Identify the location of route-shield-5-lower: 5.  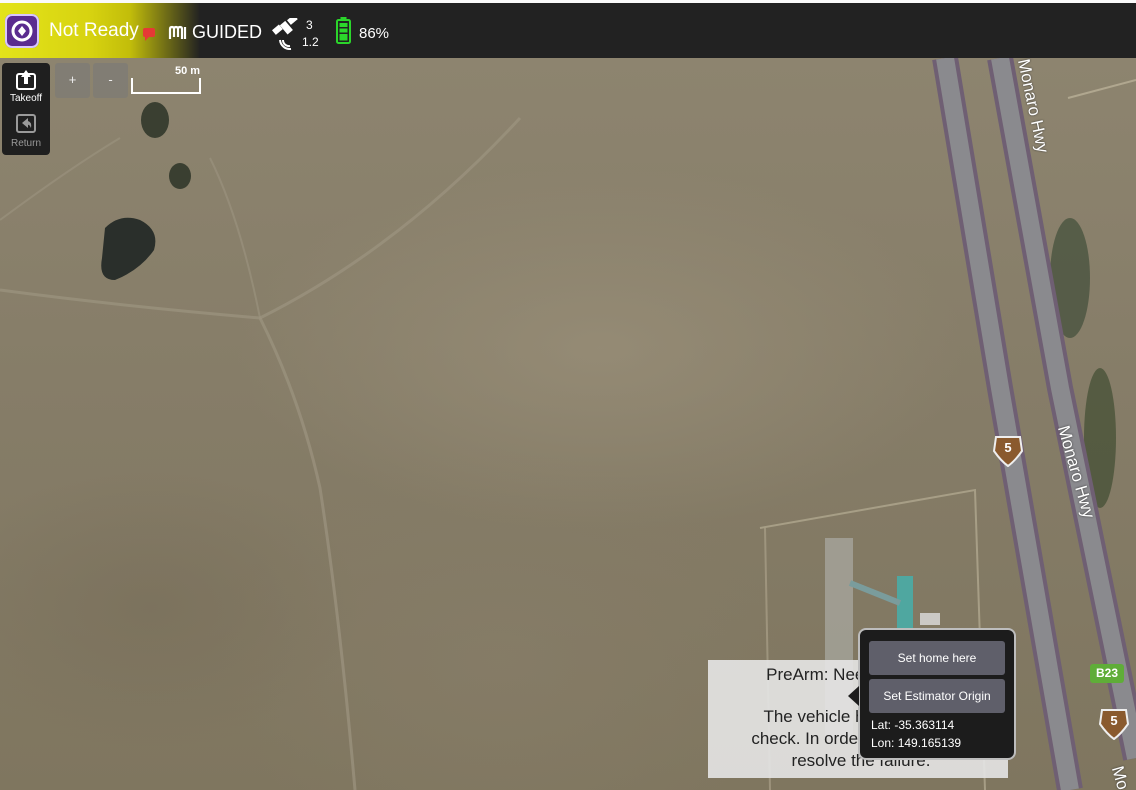
(1114, 723).